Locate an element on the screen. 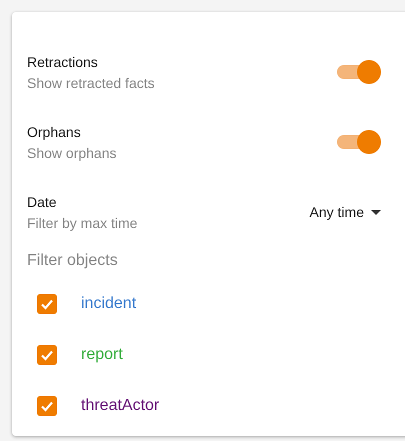 Image resolution: width=405 pixels, height=441 pixels. date-dropdown: Any time is located at coordinates (345, 212).